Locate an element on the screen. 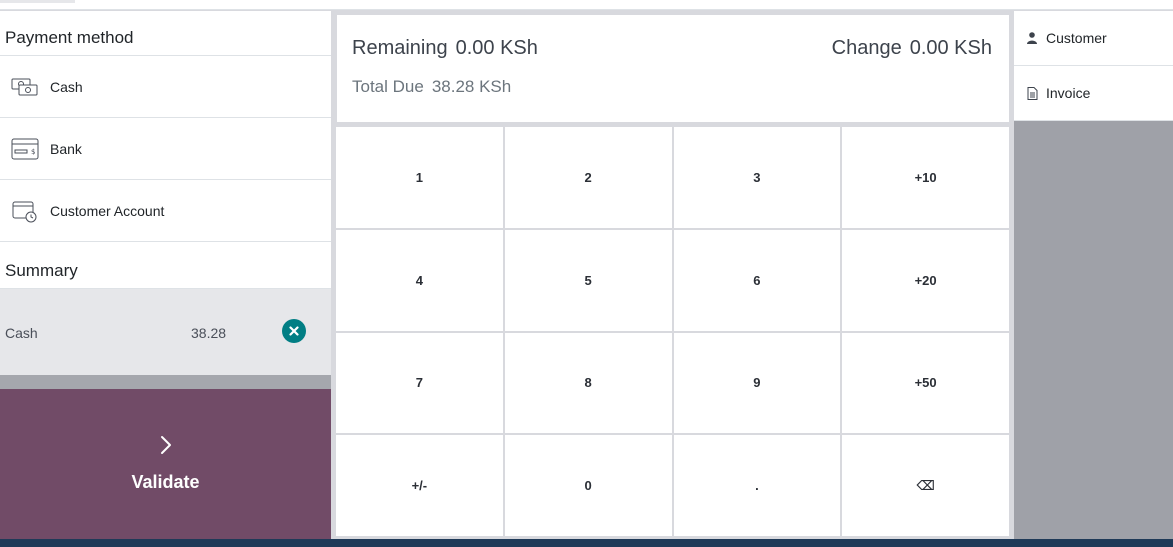 The height and width of the screenshot is (547, 1173). numpad-key-0: 0 is located at coordinates (588, 485).